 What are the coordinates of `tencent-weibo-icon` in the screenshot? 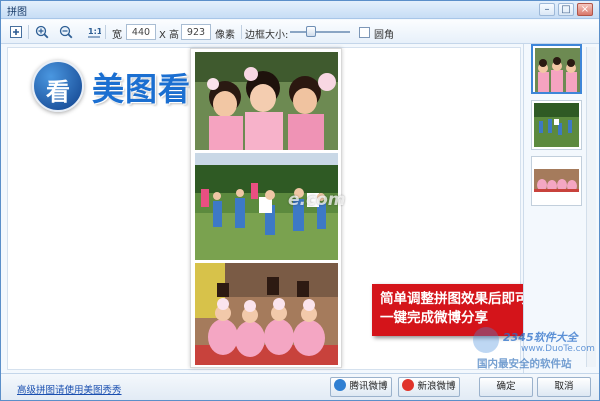 It's located at (340, 385).